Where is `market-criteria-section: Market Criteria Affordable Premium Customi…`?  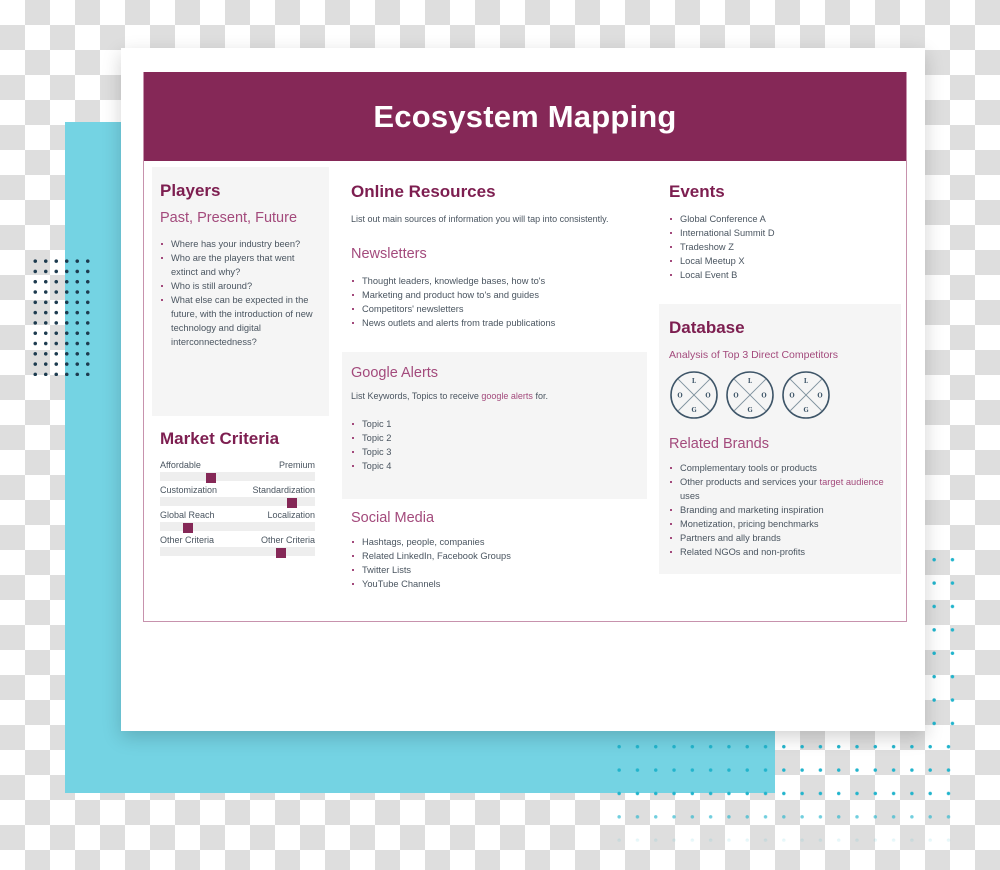 market-criteria-section: Market Criteria Affordable Premium Customi… is located at coordinates (237, 494).